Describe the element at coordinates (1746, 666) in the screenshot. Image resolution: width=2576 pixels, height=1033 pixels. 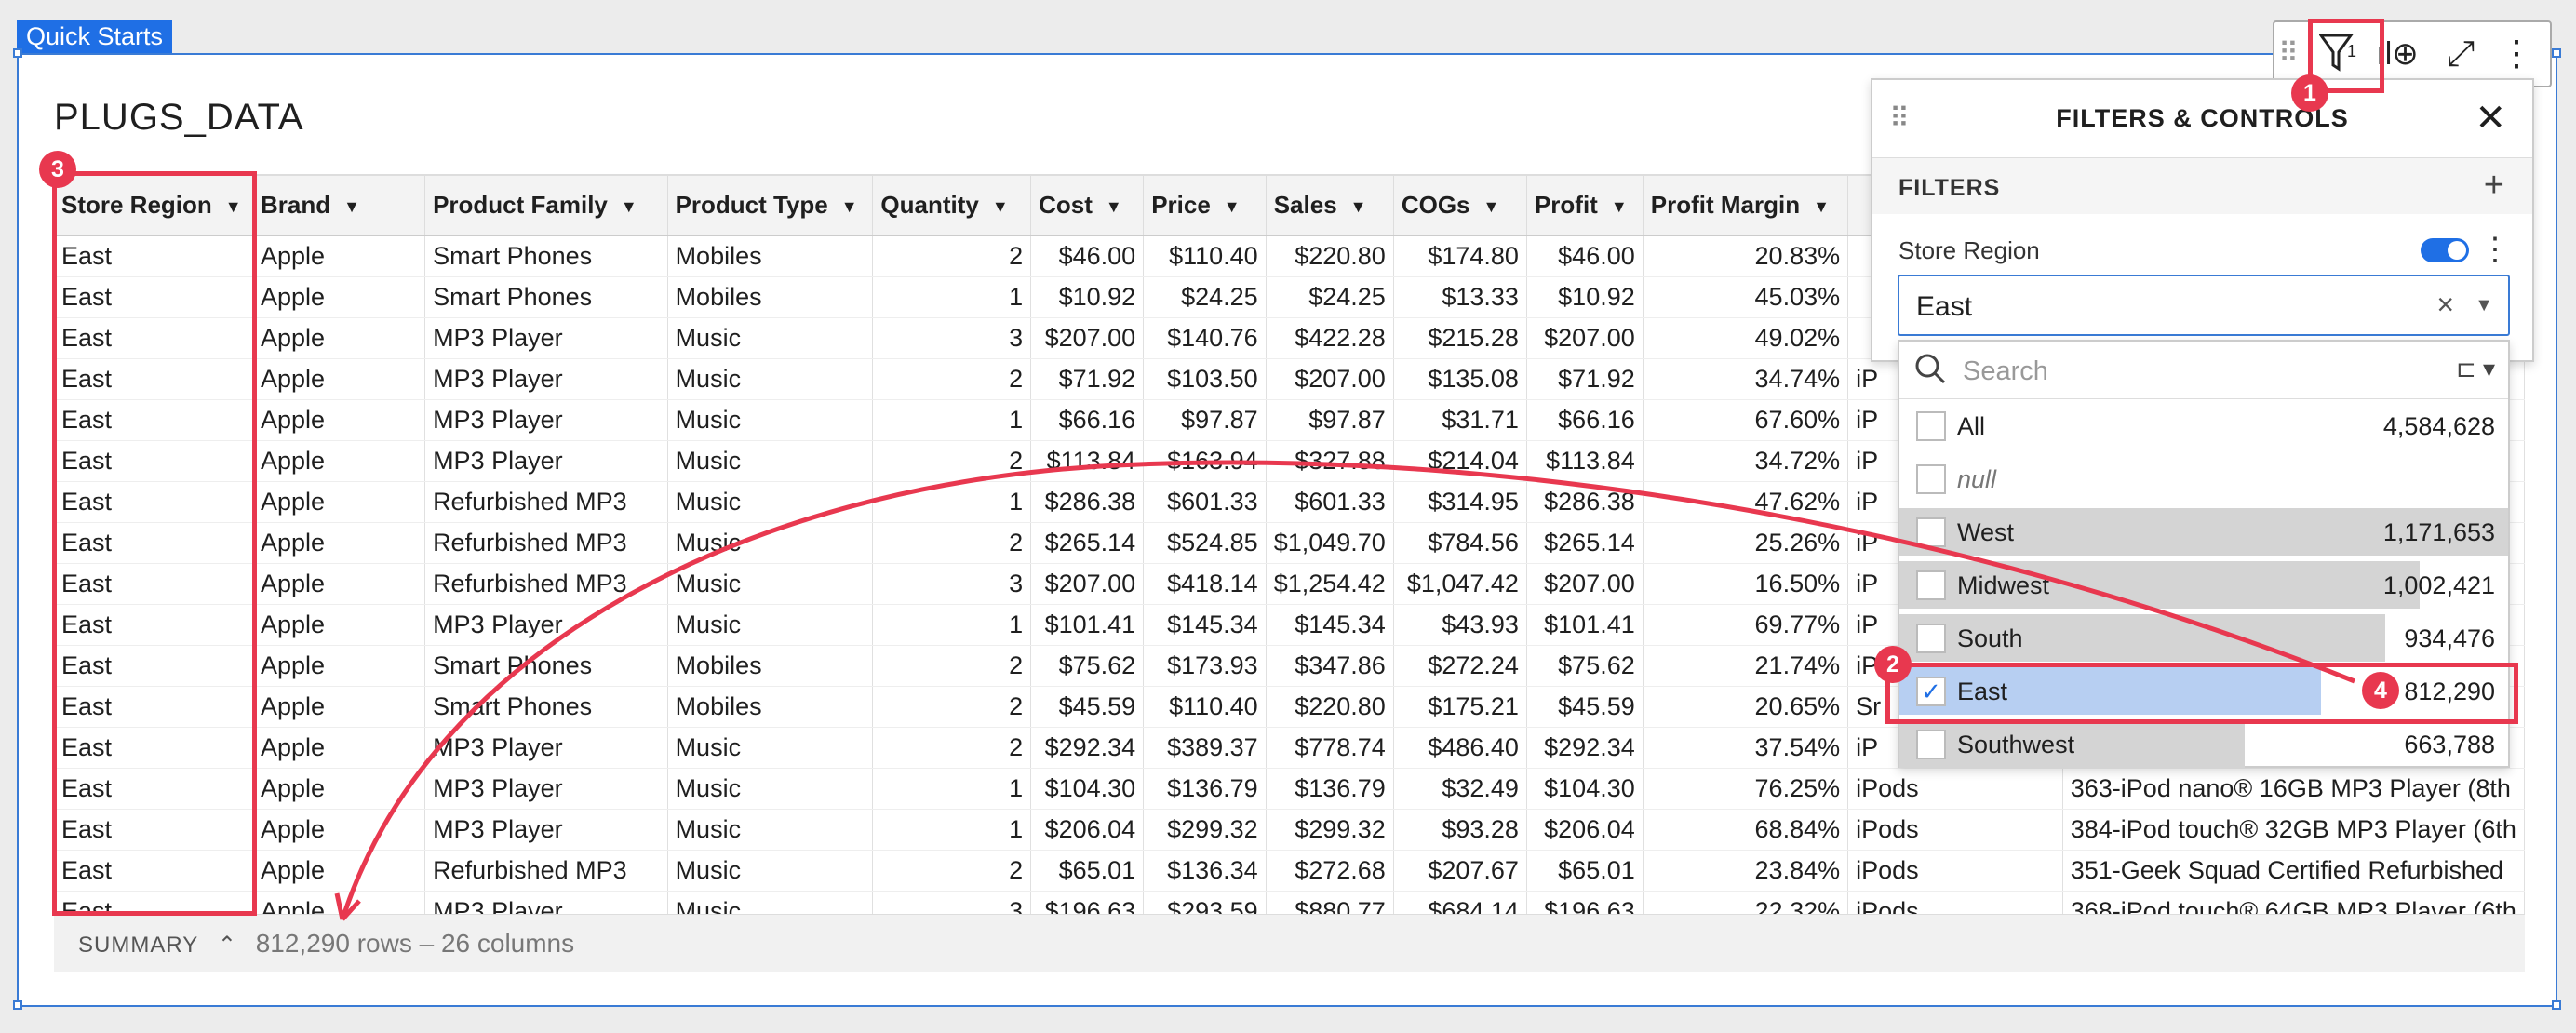
I see `table-cell: 21.74%` at that location.